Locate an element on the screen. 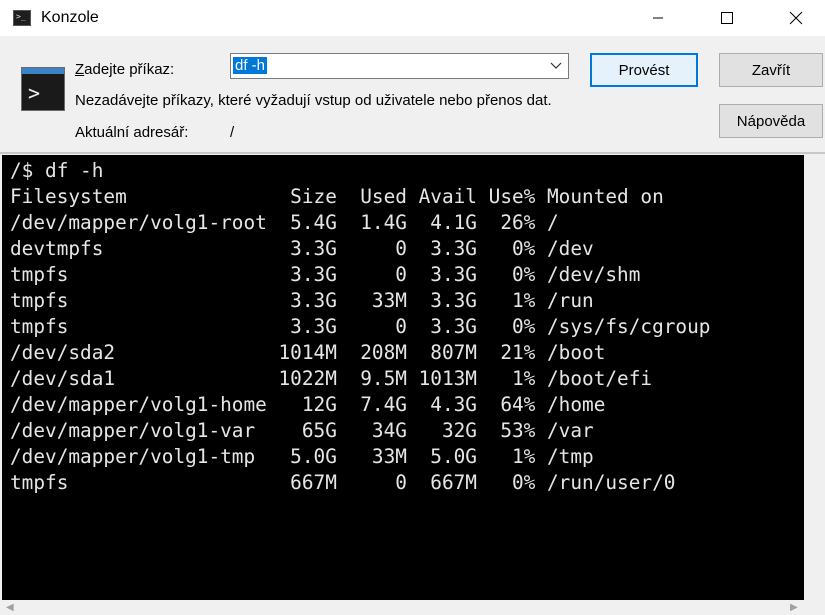 This screenshot has height=615, width=825. current-dir-label: Aktuální adresář: is located at coordinates (132, 132).